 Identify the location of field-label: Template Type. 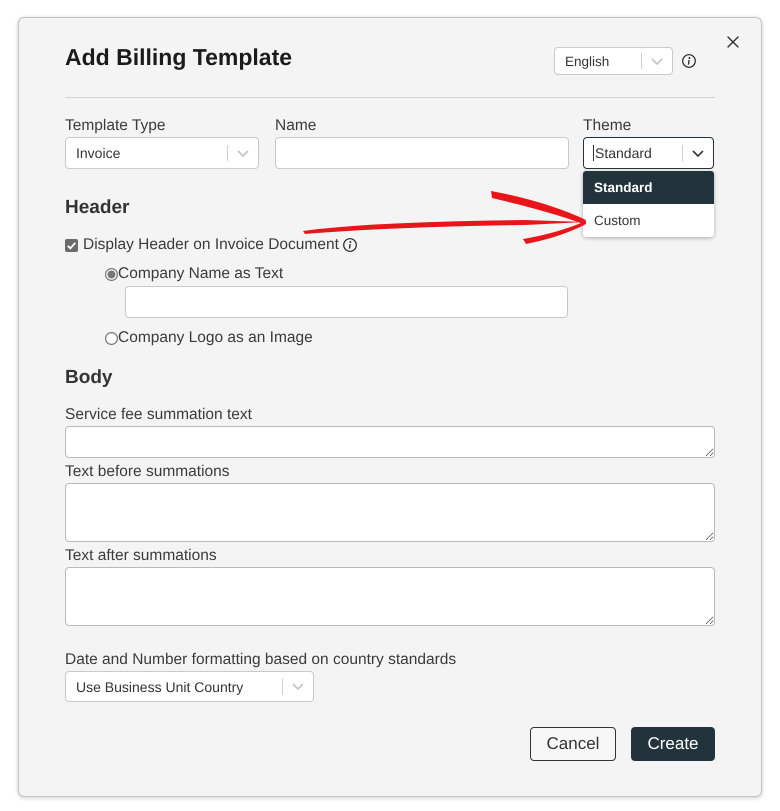
(115, 126).